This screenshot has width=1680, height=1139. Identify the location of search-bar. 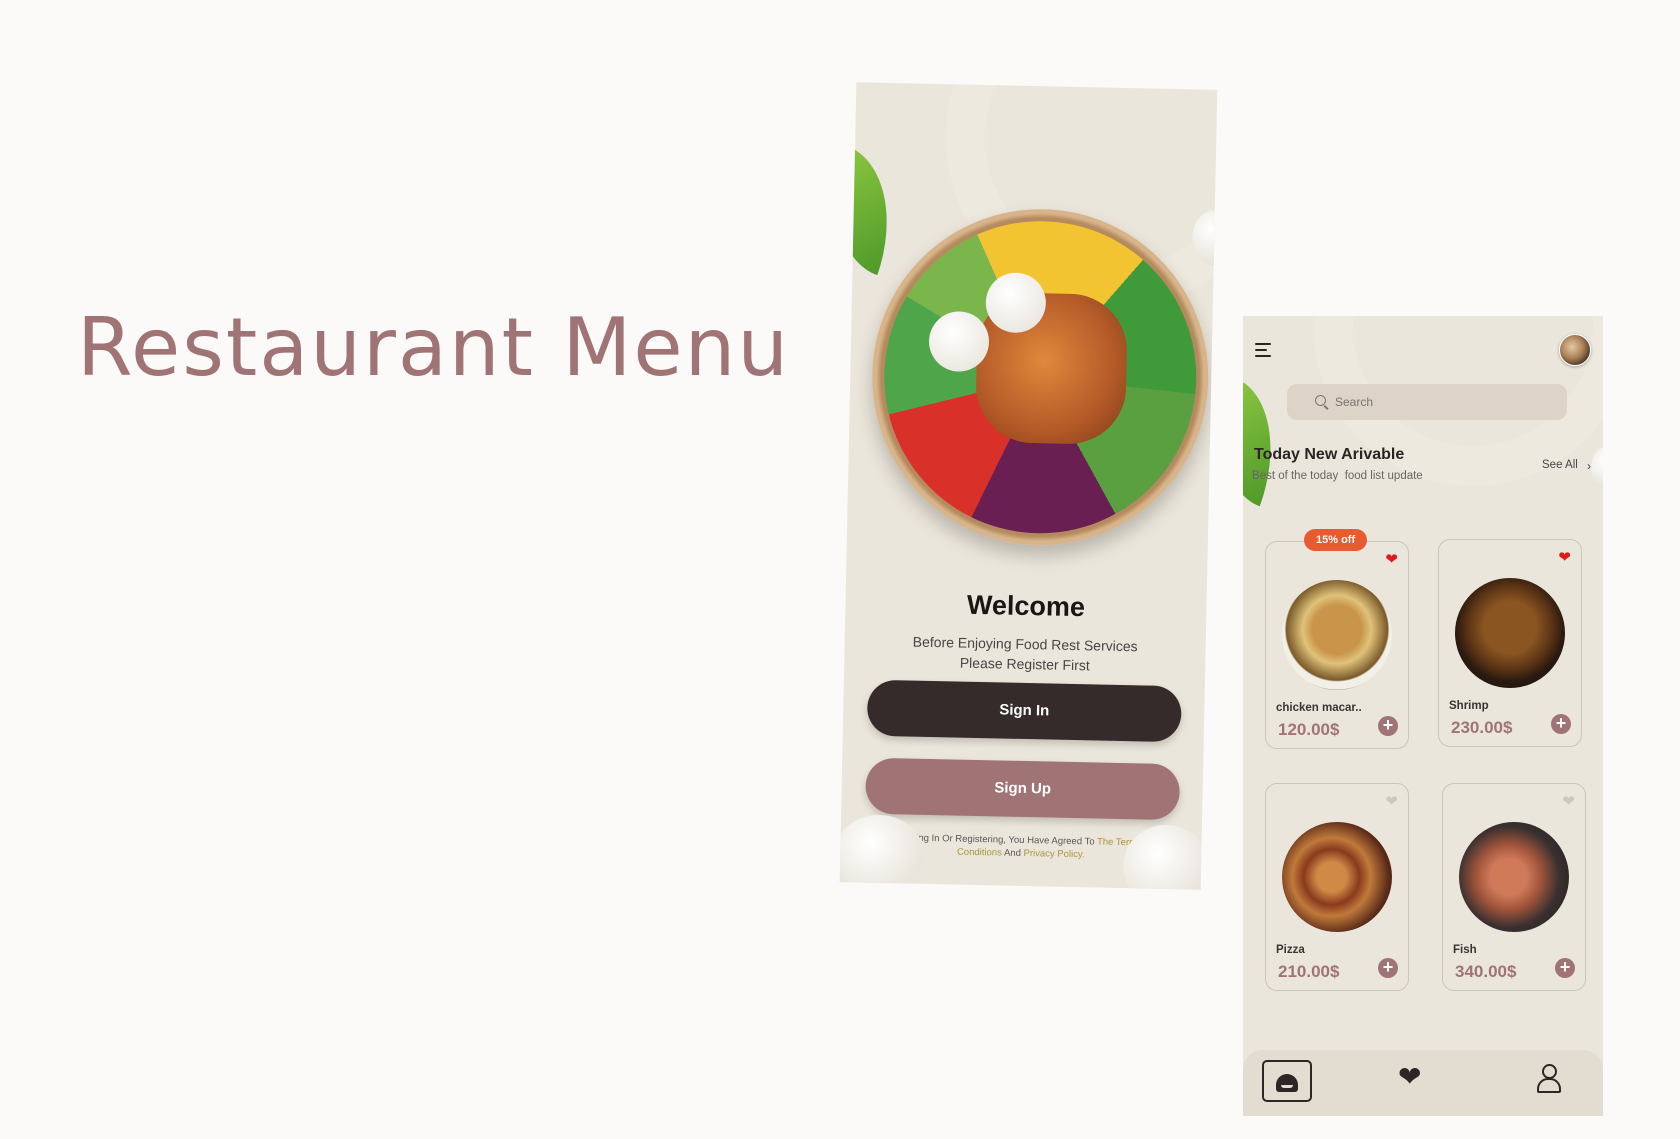
(1427, 402).